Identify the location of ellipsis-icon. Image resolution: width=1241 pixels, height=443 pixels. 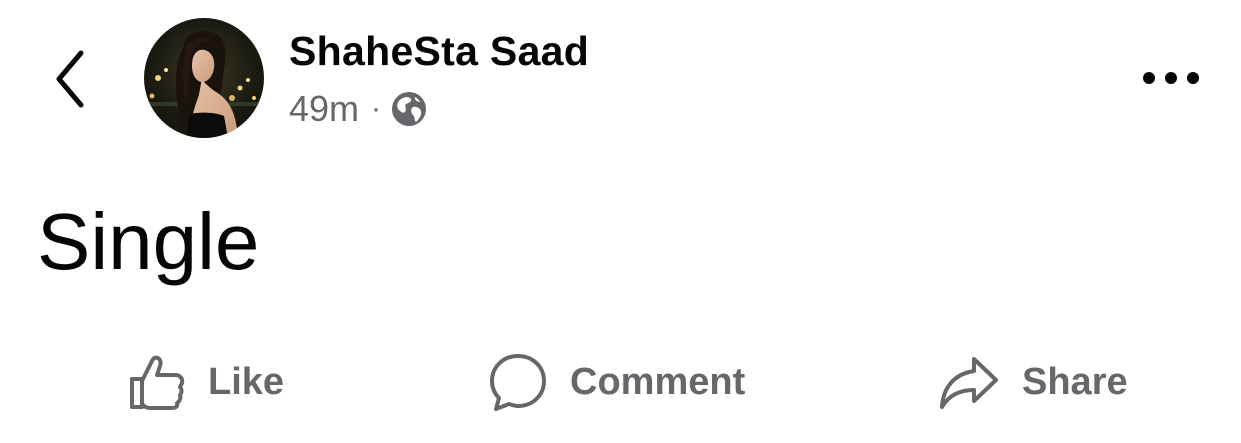
(1171, 78).